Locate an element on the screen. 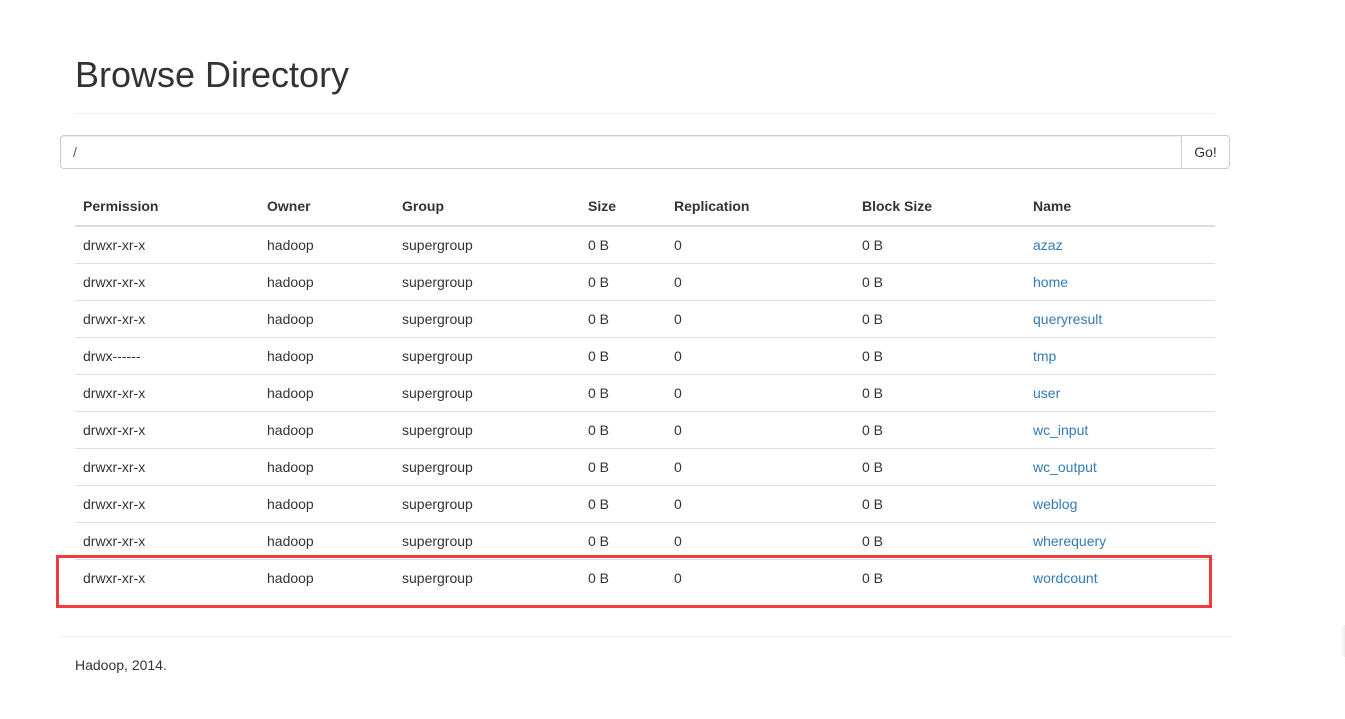 The image size is (1345, 719). table-row: drwxr-xr-x hadoop supergroup 0 B00 Bhome is located at coordinates (645, 282).